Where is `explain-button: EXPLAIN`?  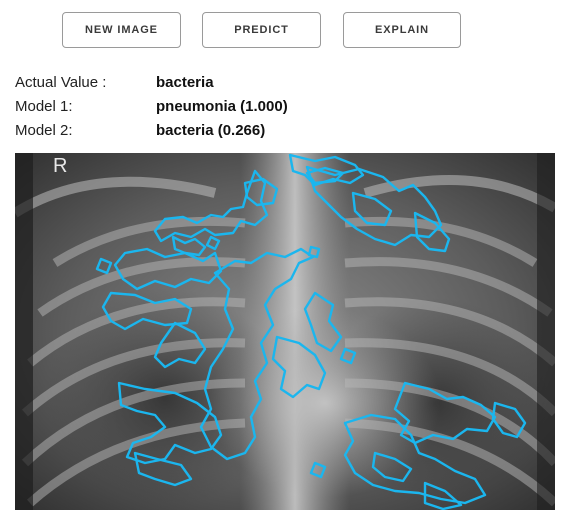 explain-button: EXPLAIN is located at coordinates (402, 30).